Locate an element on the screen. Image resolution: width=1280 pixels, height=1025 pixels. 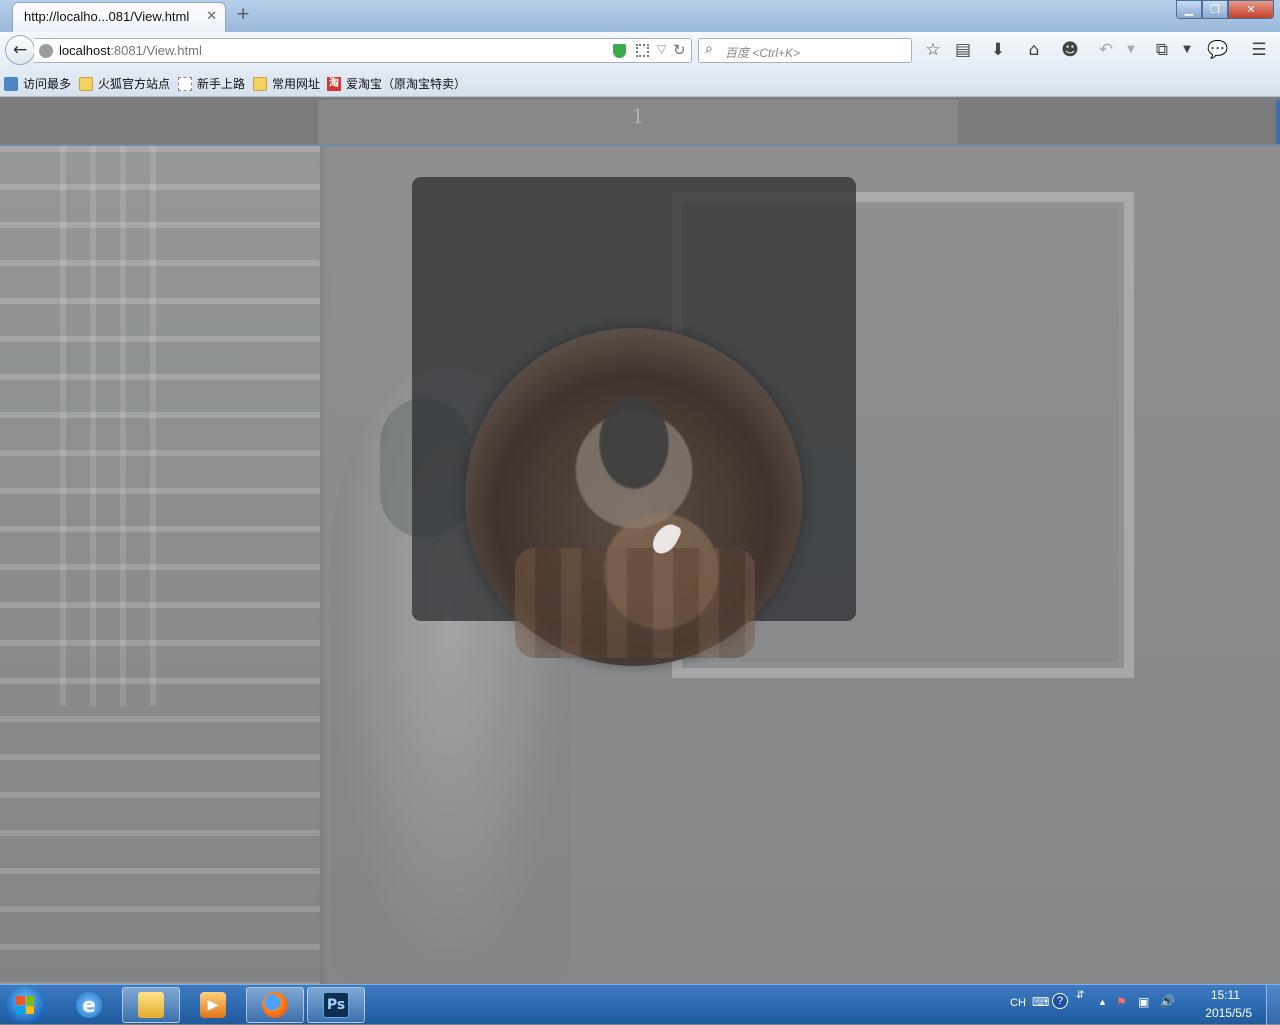
panorama-kitchen-view is located at coordinates (635, 603).